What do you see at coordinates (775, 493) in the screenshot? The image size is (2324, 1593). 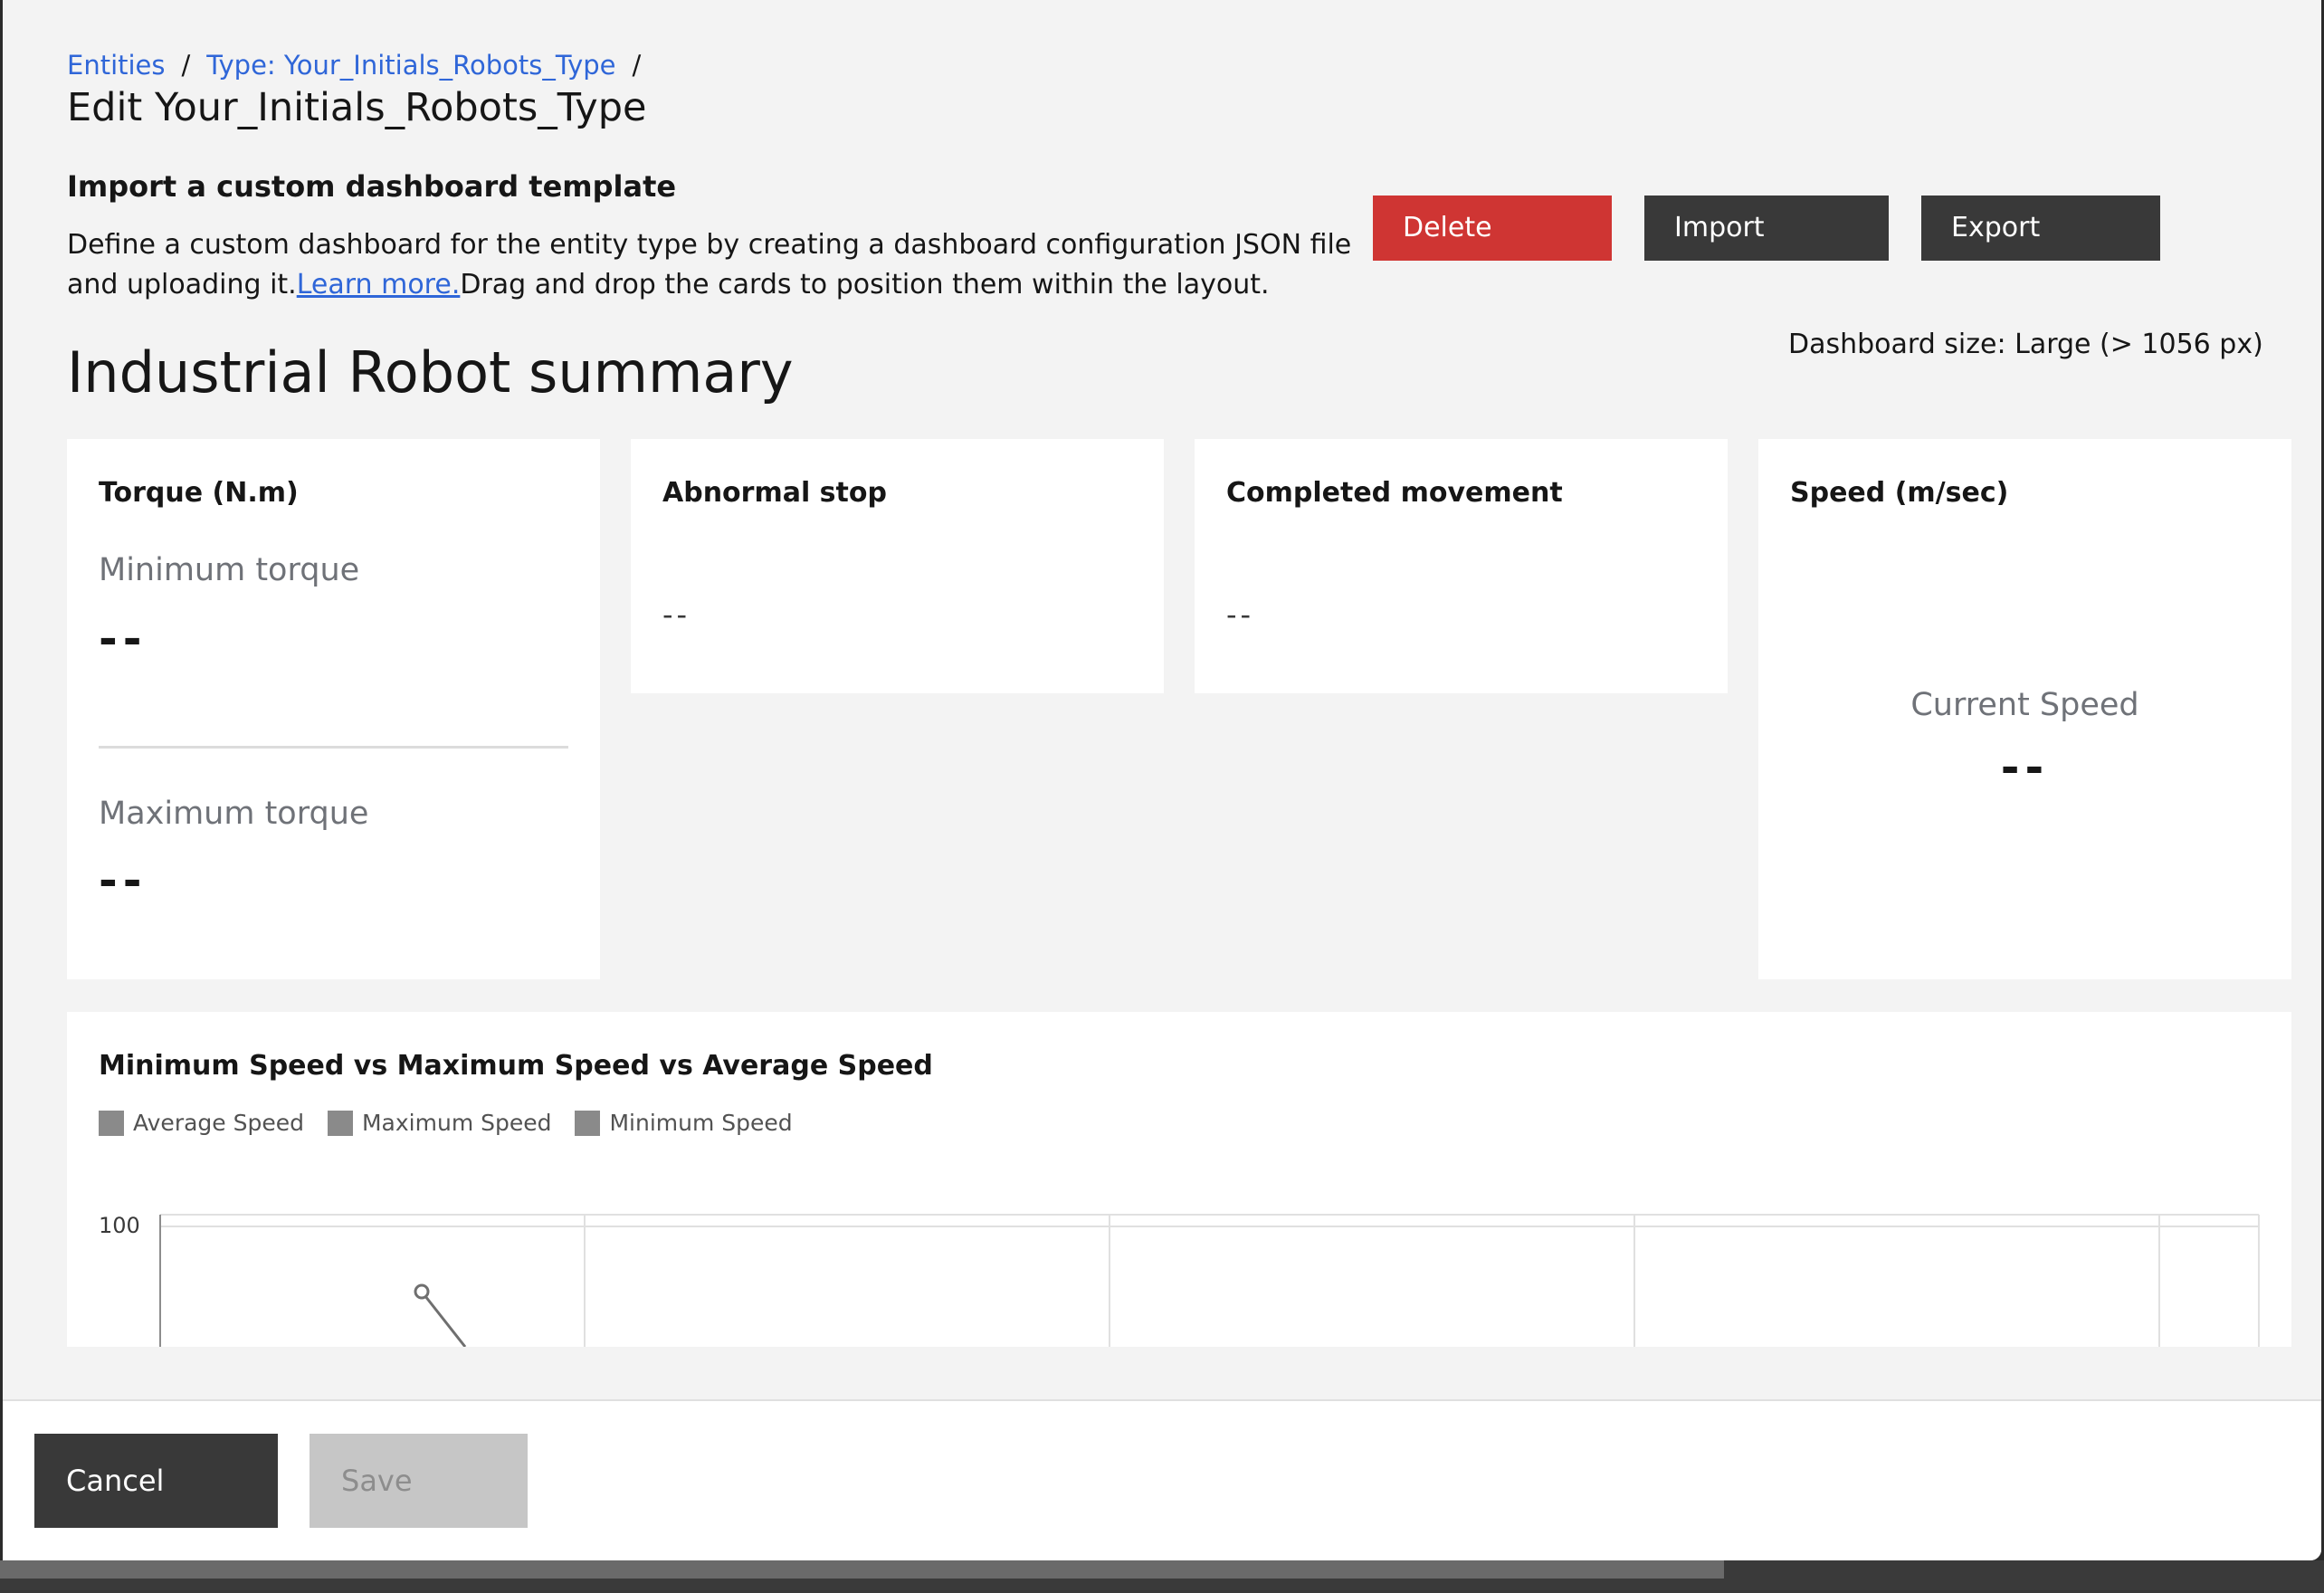 I see `card-title: Abnormal stop` at bounding box center [775, 493].